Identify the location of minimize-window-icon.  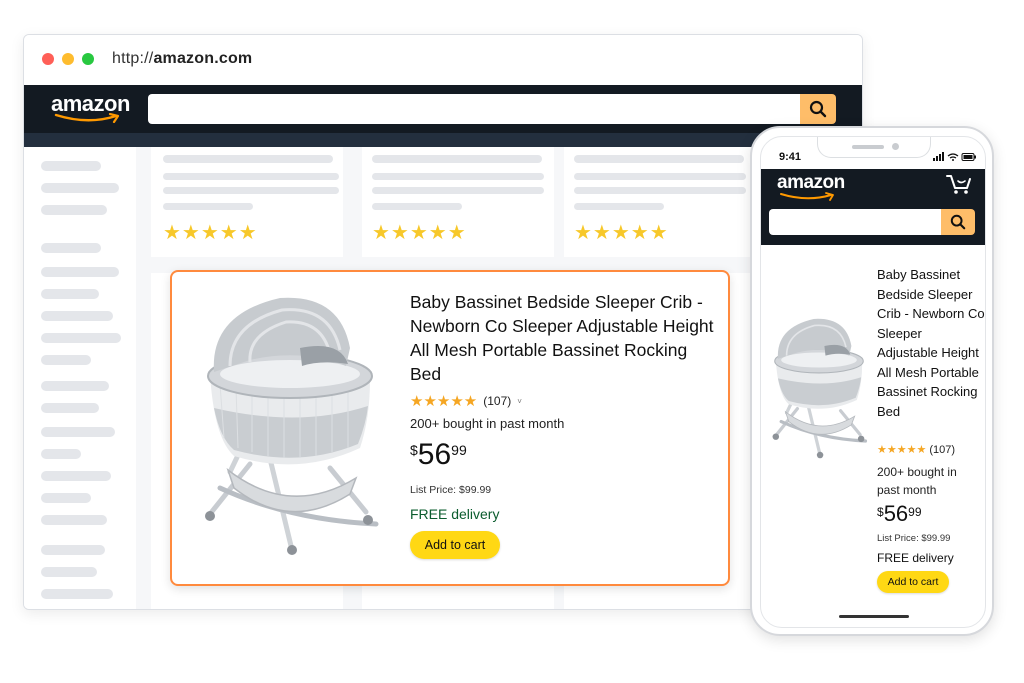
(68, 59).